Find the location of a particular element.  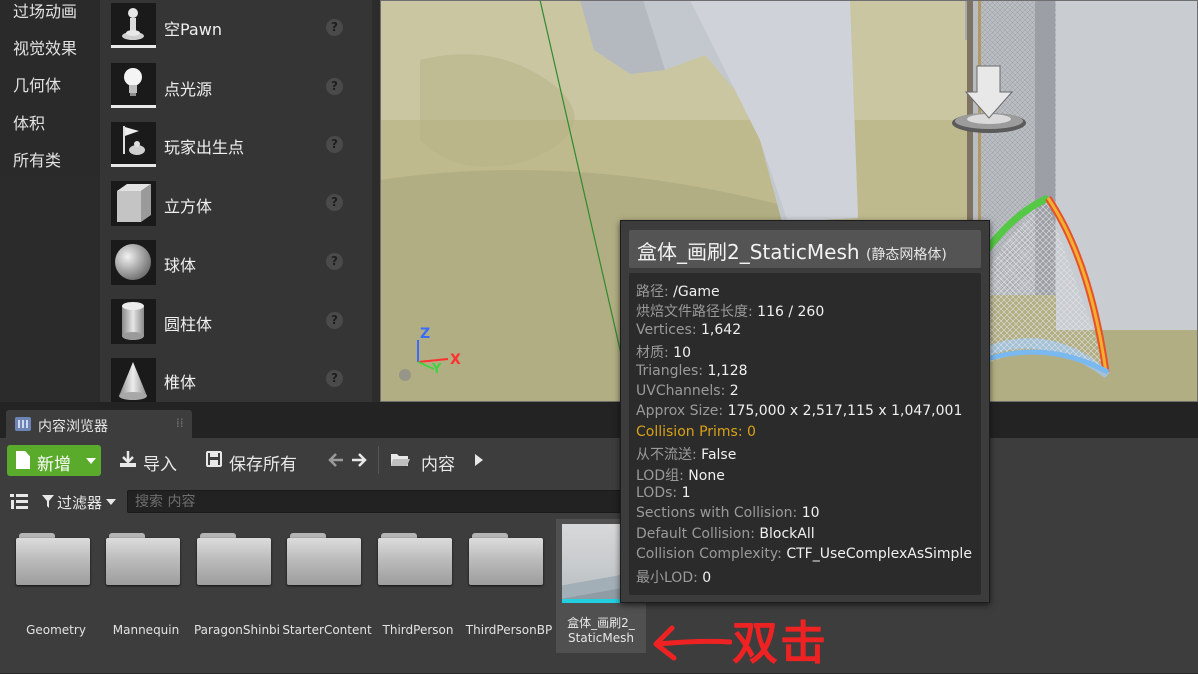

tooltip-row-key: Collision Complexity: is located at coordinates (709, 554).